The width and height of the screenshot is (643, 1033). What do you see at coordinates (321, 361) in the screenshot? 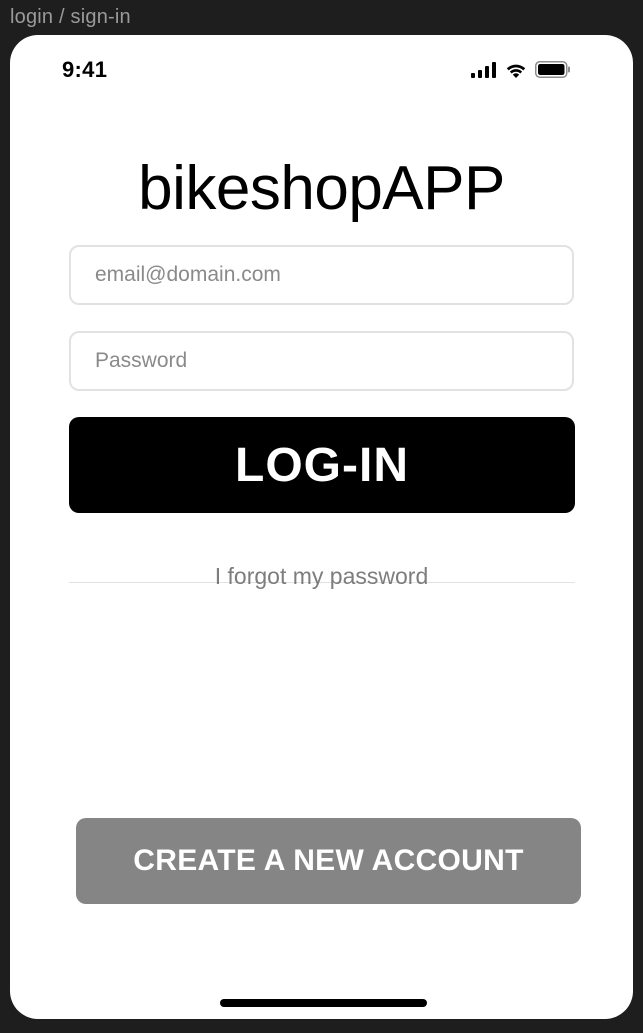
I see `password-field` at bounding box center [321, 361].